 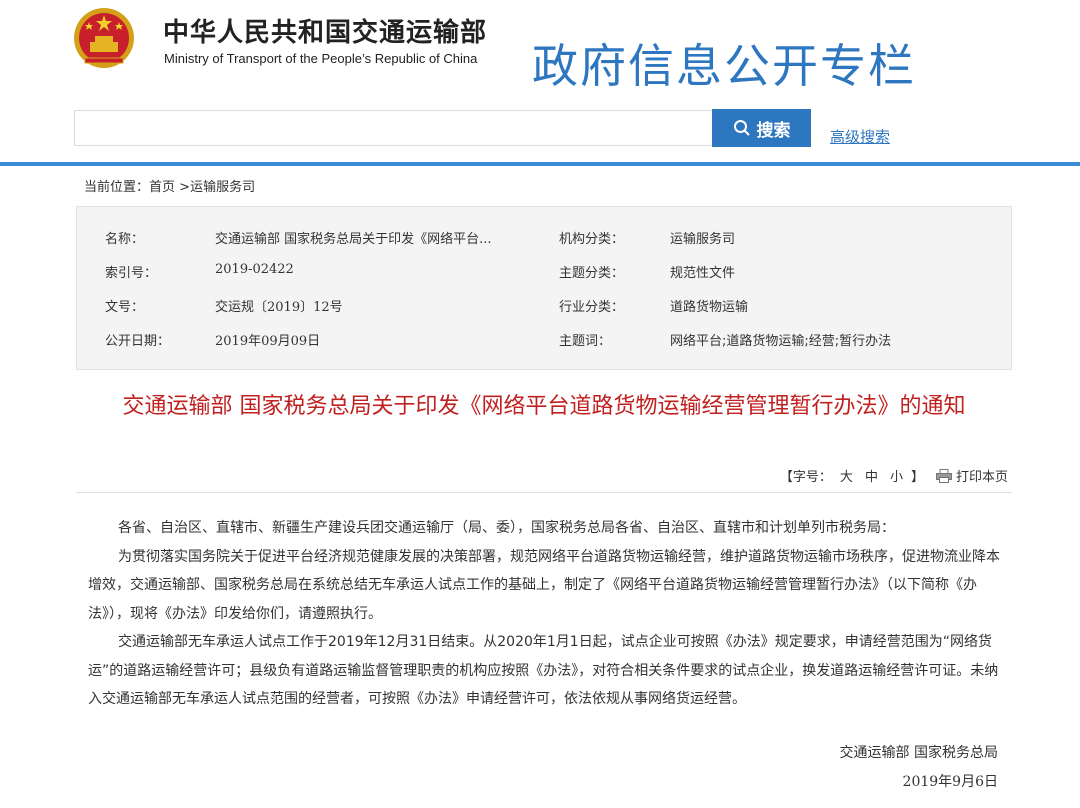 What do you see at coordinates (138, 341) in the screenshot?
I see `info-label: 公开日期：` at bounding box center [138, 341].